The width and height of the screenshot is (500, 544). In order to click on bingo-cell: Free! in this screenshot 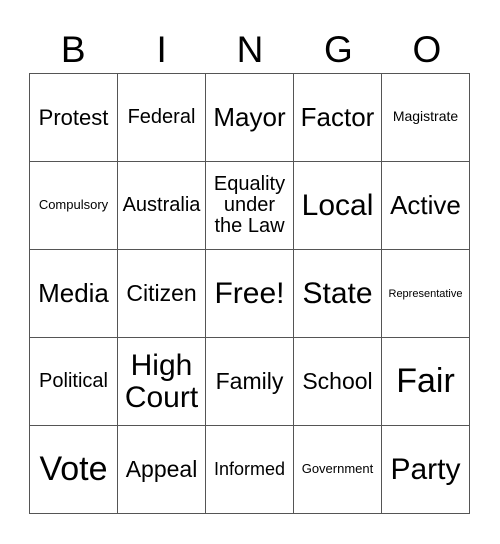, I will do `click(249, 293)`.